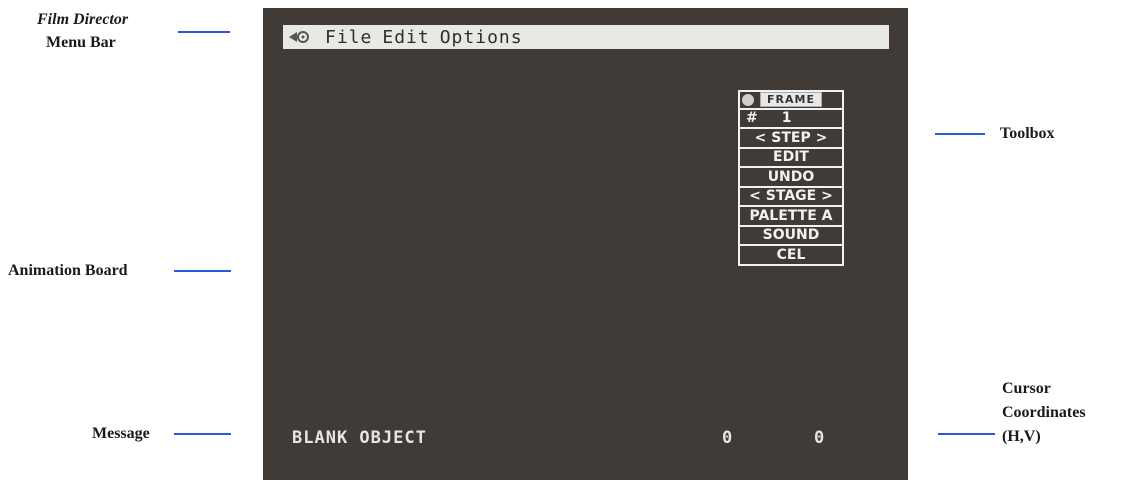 The image size is (1124, 480). I want to click on close-box-icon, so click(748, 99).